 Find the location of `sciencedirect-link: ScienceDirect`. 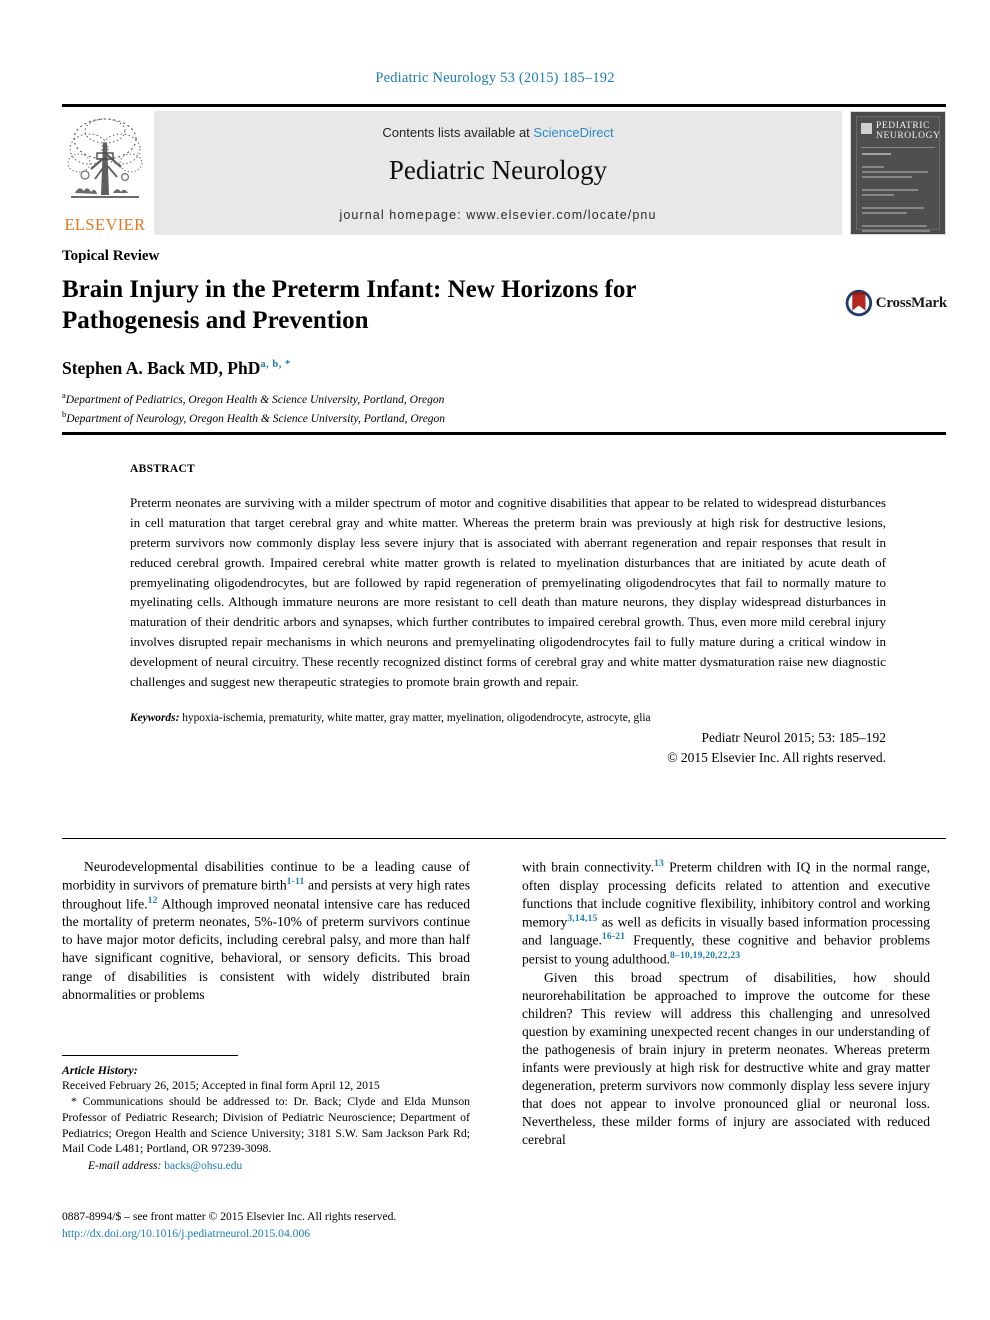

sciencedirect-link: ScienceDirect is located at coordinates (573, 132).